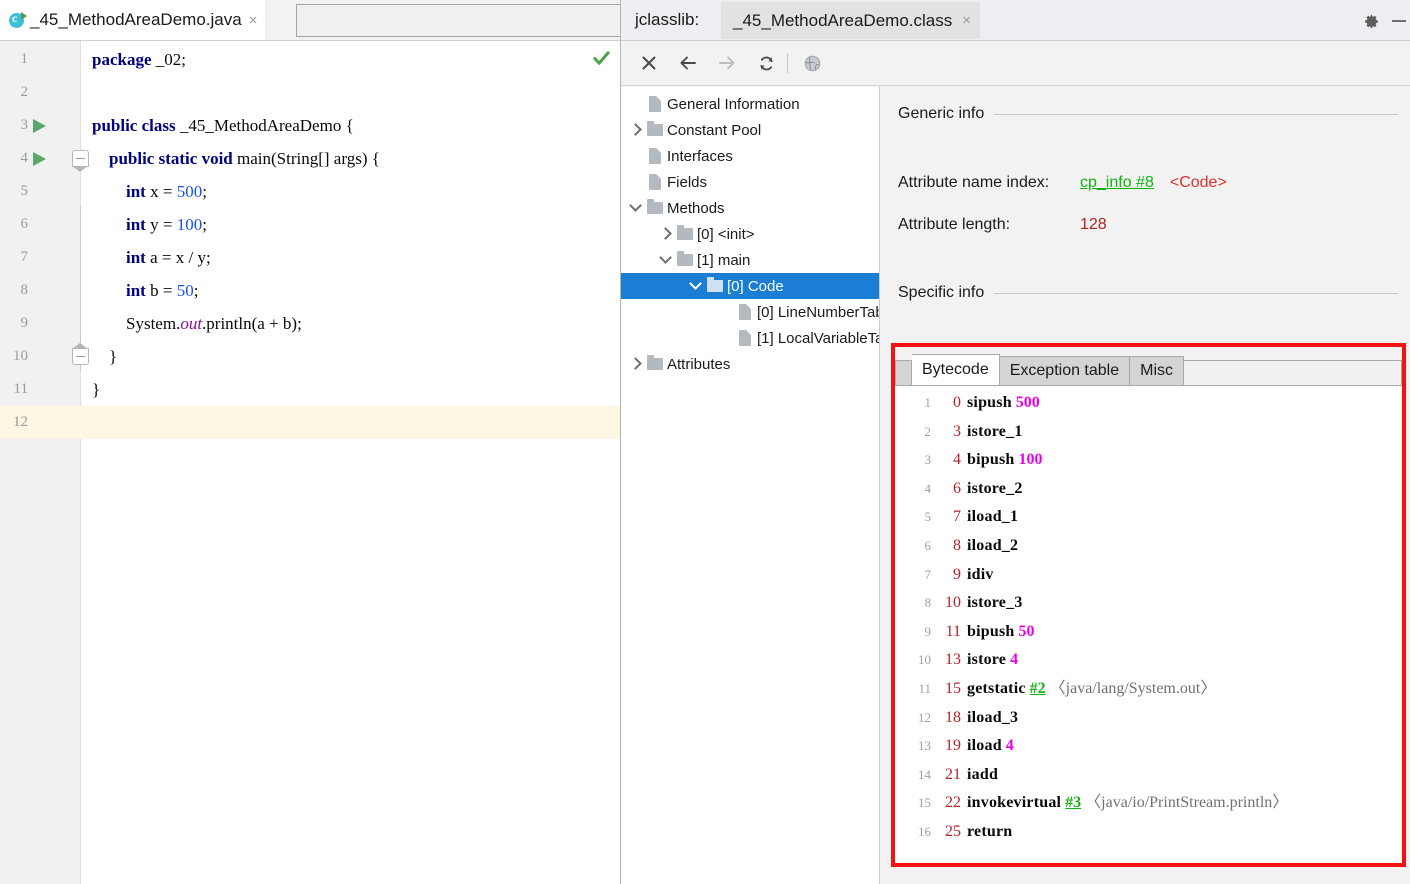  Describe the element at coordinates (310, 257) in the screenshot. I see `code-line: 7 int a = x / y;` at that location.